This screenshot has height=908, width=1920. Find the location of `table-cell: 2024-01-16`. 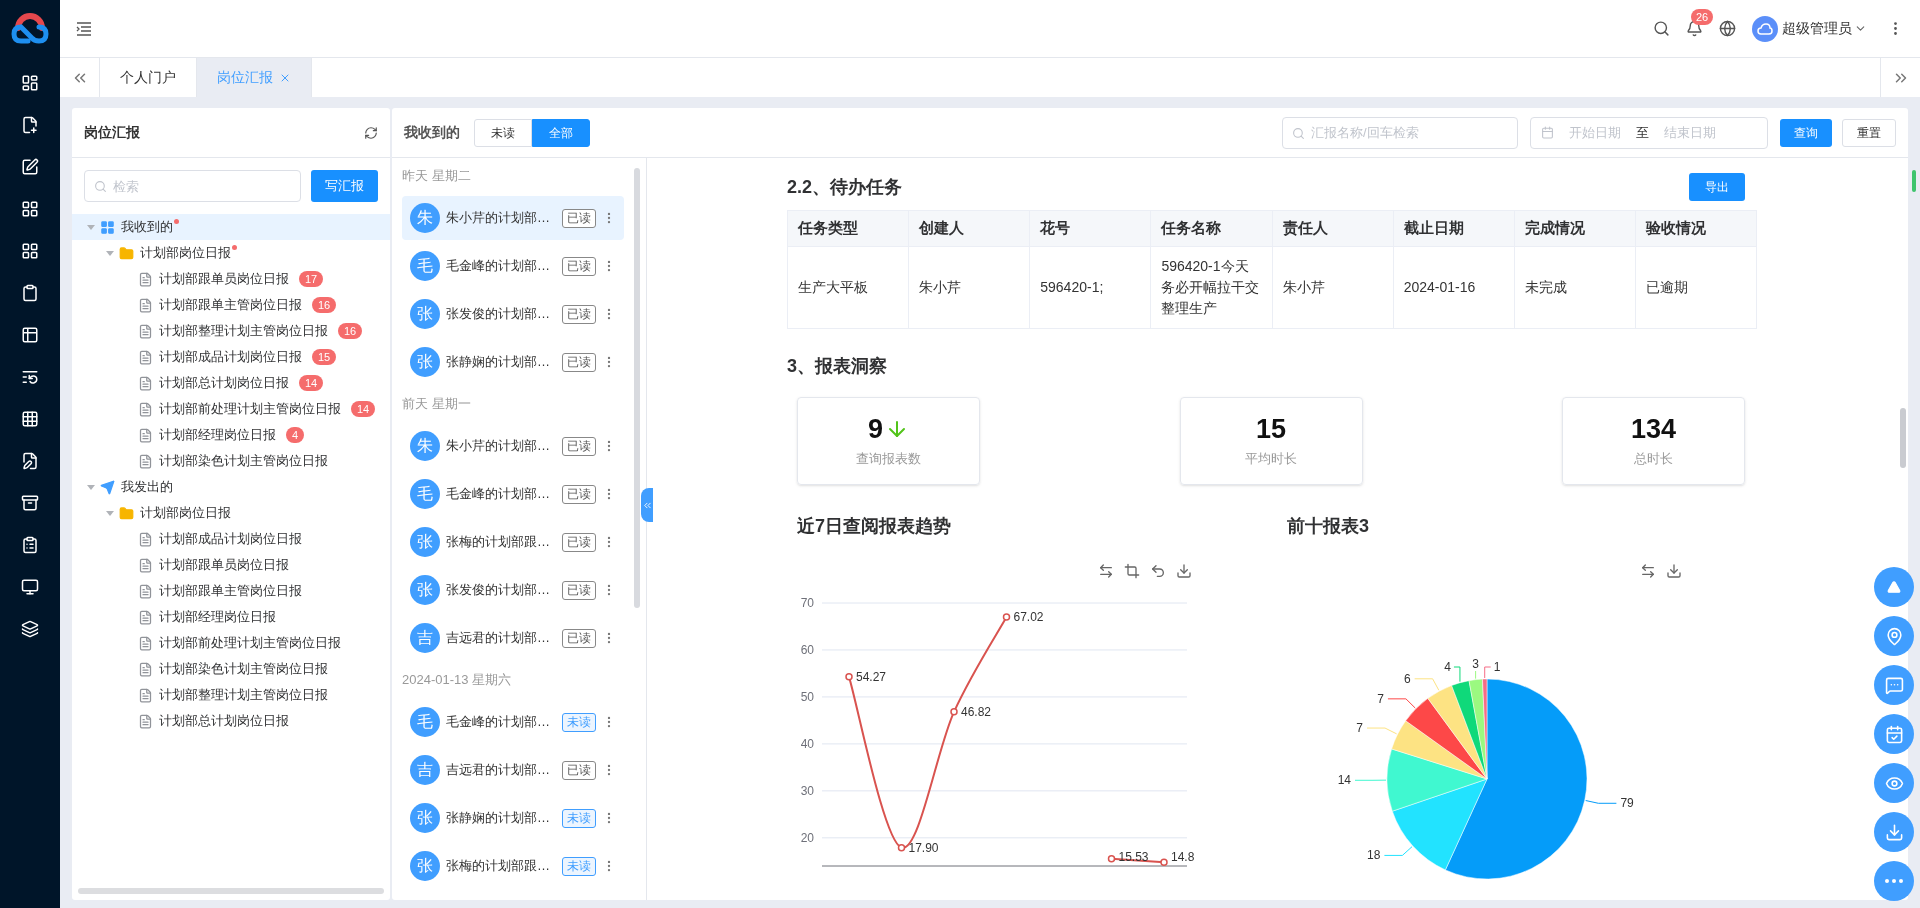

table-cell: 2024-01-16 is located at coordinates (1454, 287).